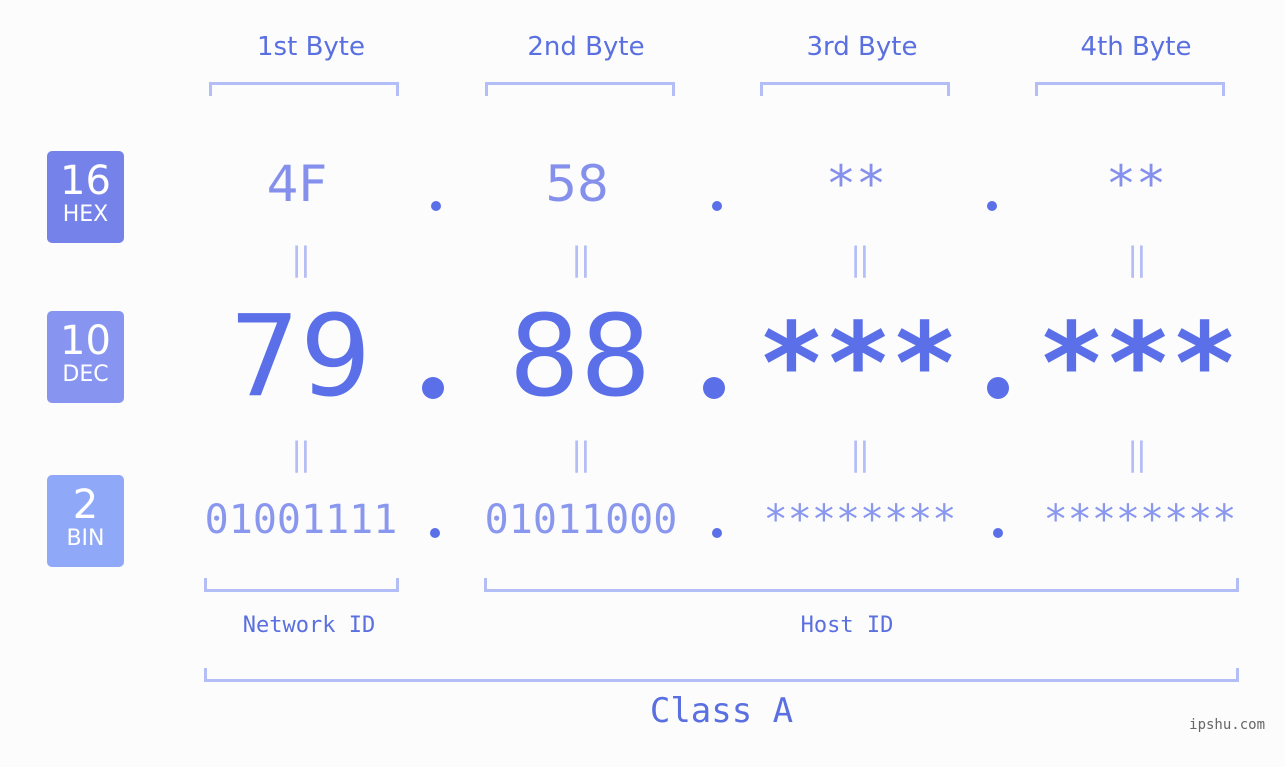  I want to click on class-label: Class A, so click(721, 711).